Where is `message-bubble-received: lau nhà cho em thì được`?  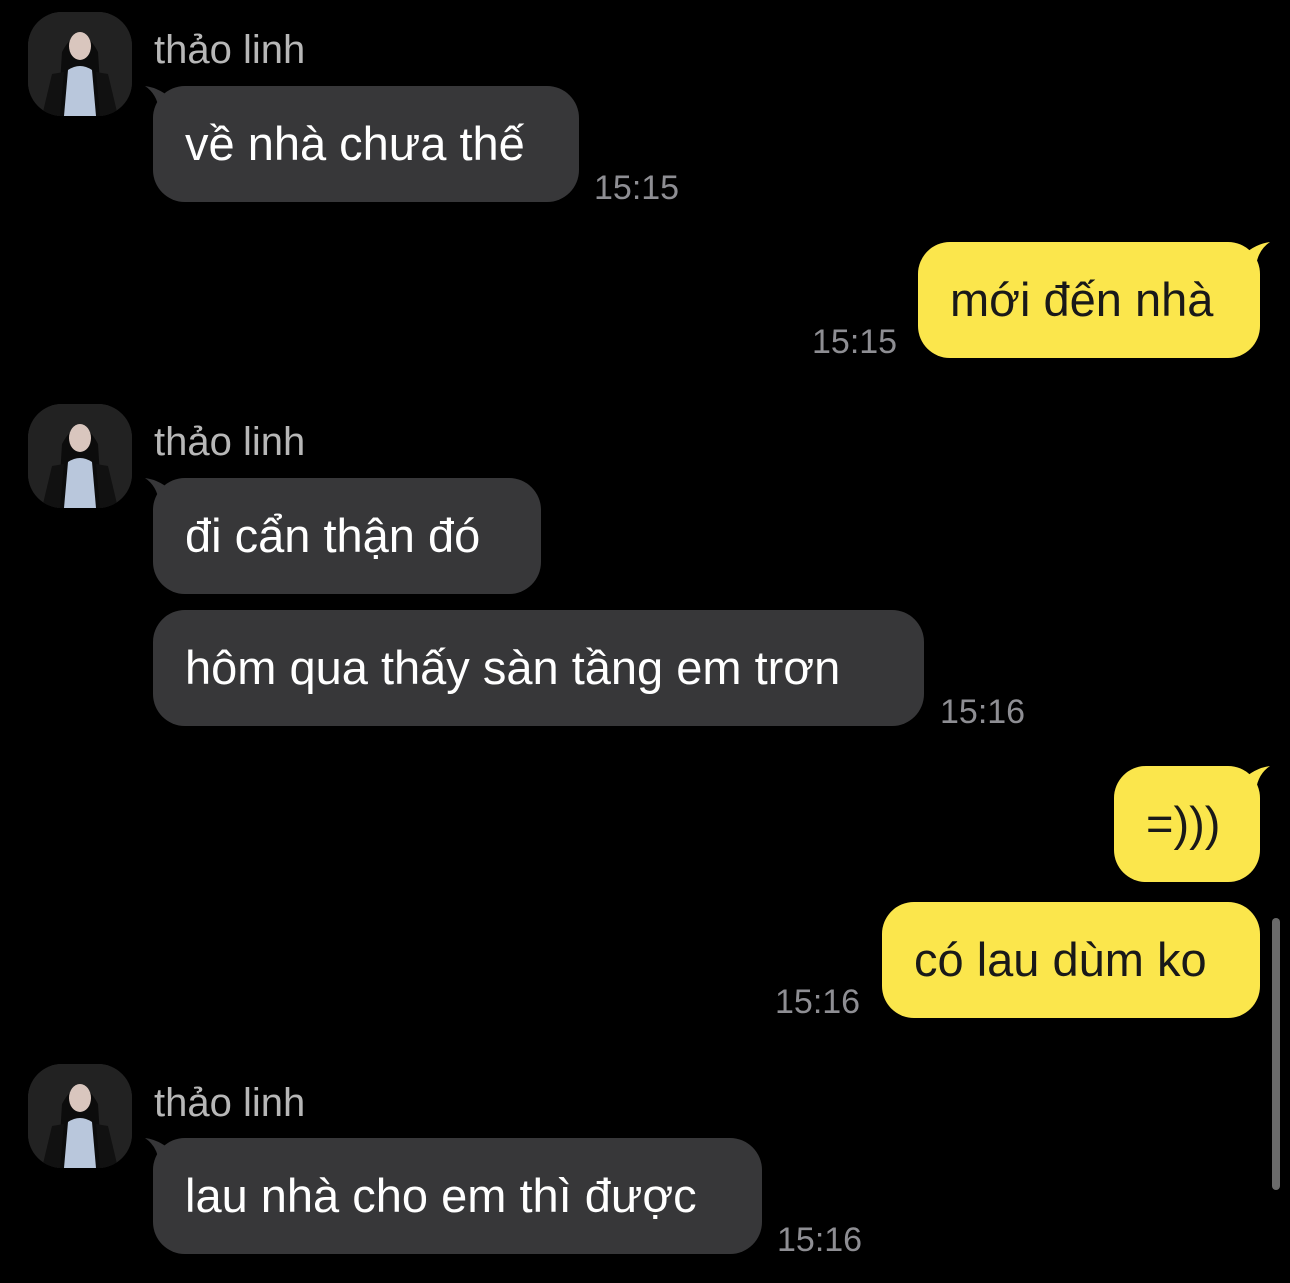 message-bubble-received: lau nhà cho em thì được is located at coordinates (457, 1196).